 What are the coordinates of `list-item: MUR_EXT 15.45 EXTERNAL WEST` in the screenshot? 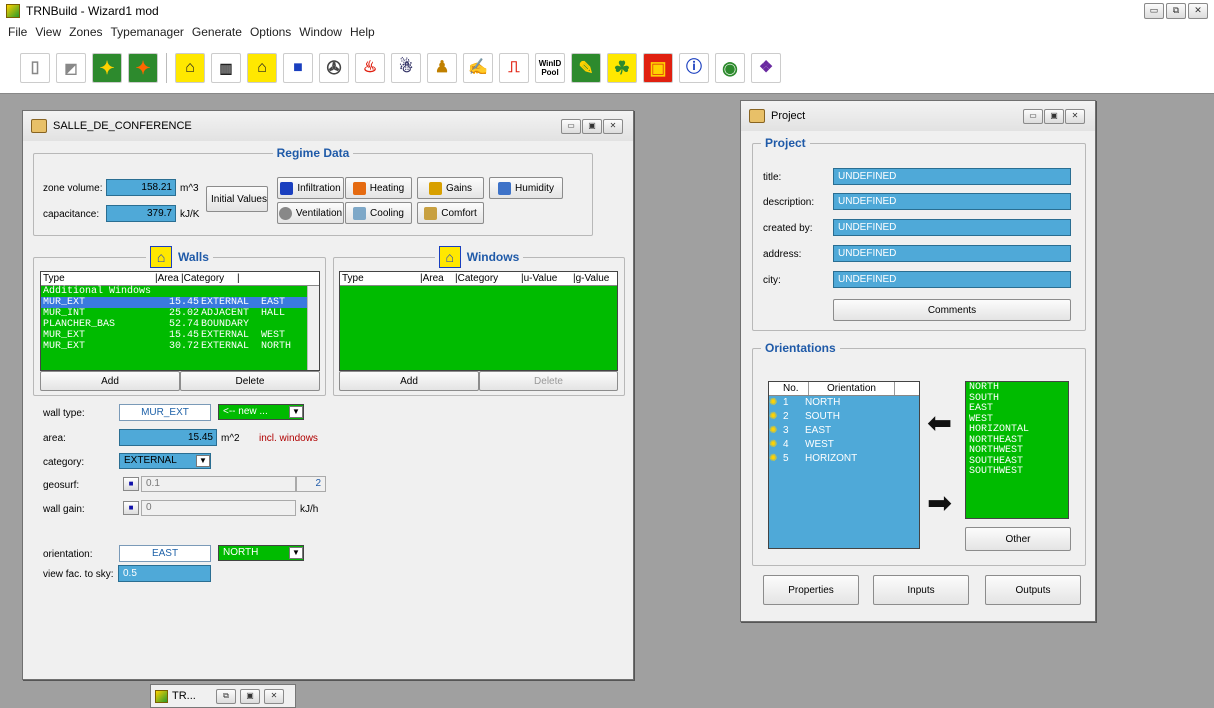 It's located at (180, 335).